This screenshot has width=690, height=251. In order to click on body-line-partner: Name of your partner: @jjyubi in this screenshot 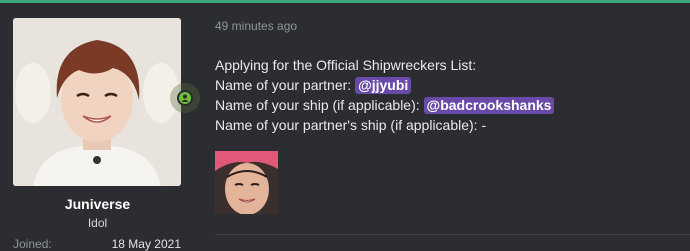, I will do `click(384, 85)`.